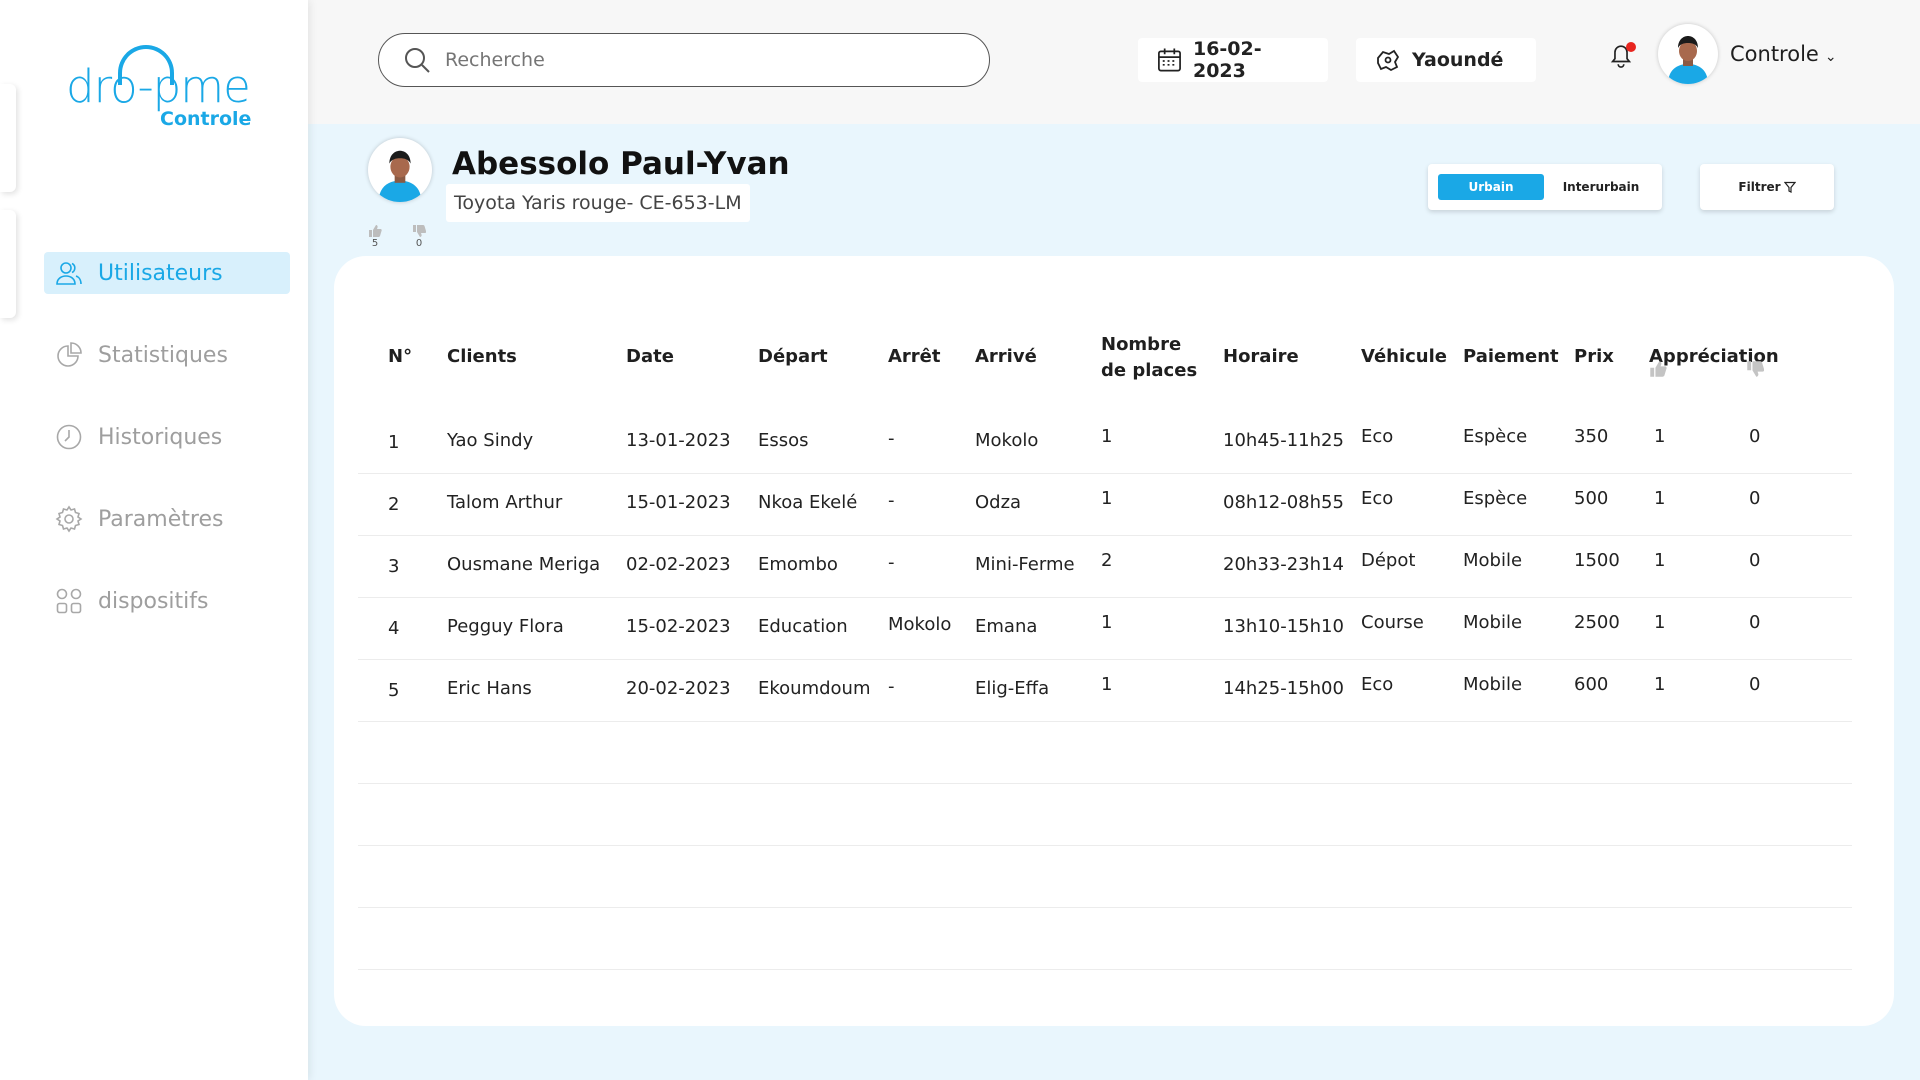 The width and height of the screenshot is (1920, 1080). Describe the element at coordinates (1774, 54) in the screenshot. I see `user-name: Controle` at that location.